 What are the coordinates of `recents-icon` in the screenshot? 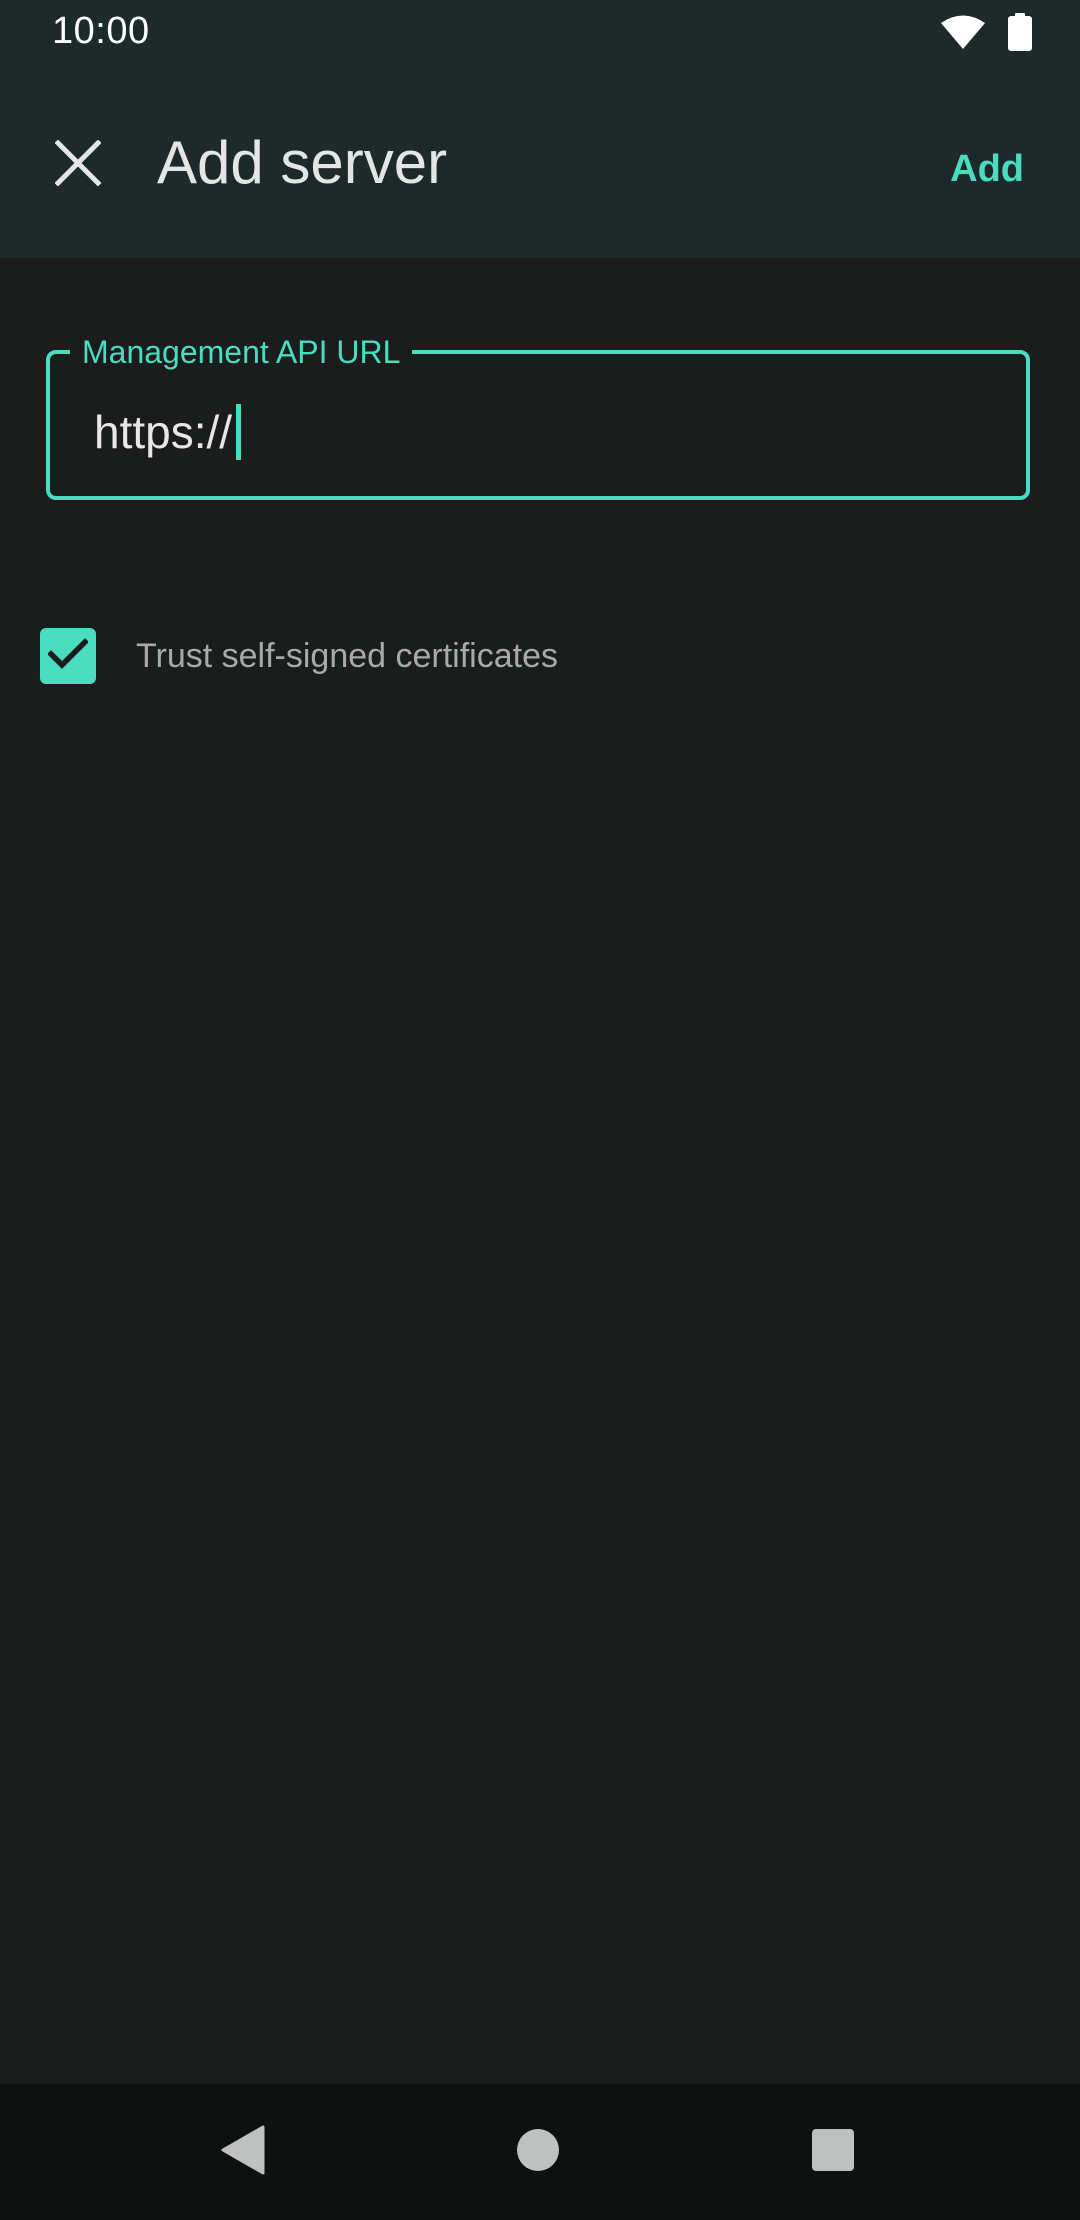 It's located at (833, 2152).